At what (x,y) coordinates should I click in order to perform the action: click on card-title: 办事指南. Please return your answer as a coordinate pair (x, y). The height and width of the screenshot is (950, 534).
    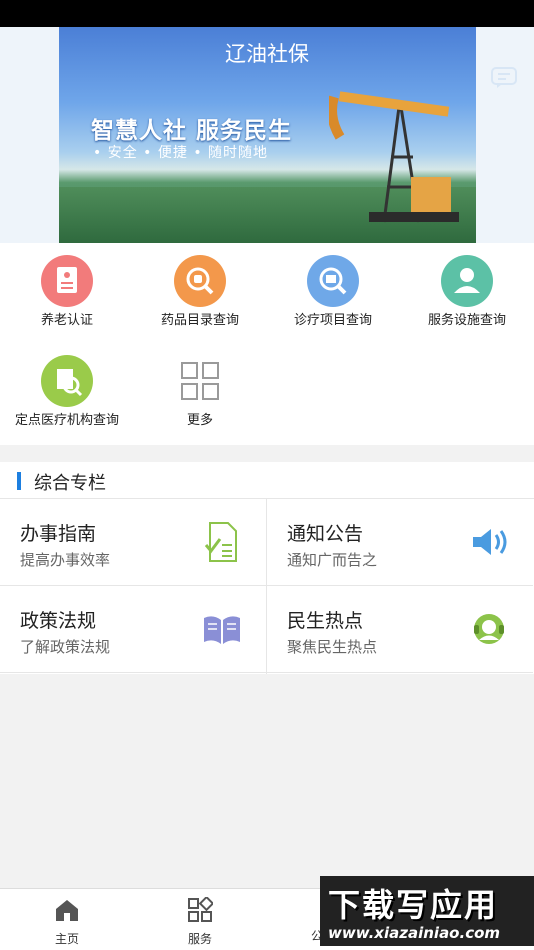
    Looking at the image, I should click on (58, 534).